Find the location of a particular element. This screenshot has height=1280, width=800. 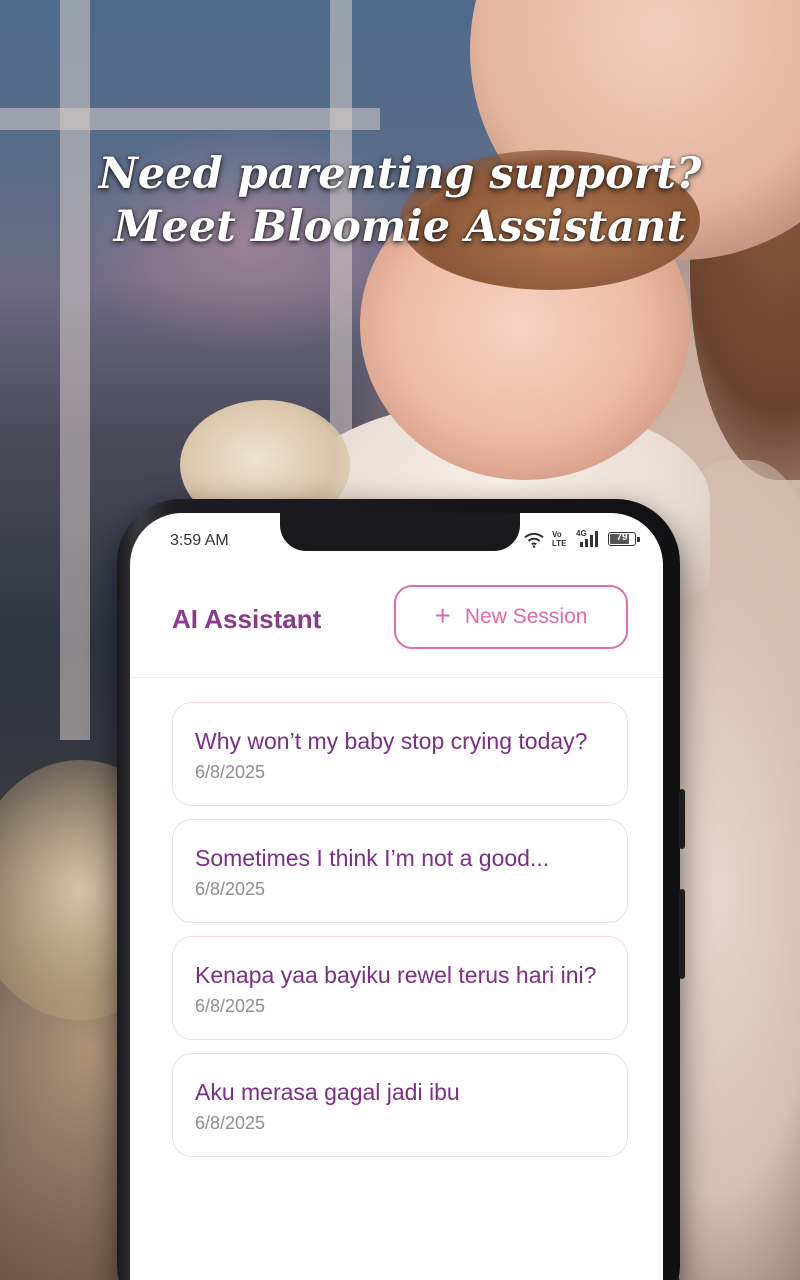

signal-icon: 4G is located at coordinates (587, 538).